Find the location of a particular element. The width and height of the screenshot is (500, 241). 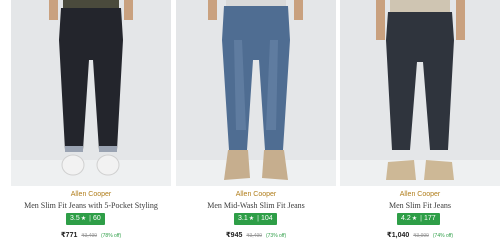

rating-badge: 4.2 ★ | 177 is located at coordinates (418, 219).